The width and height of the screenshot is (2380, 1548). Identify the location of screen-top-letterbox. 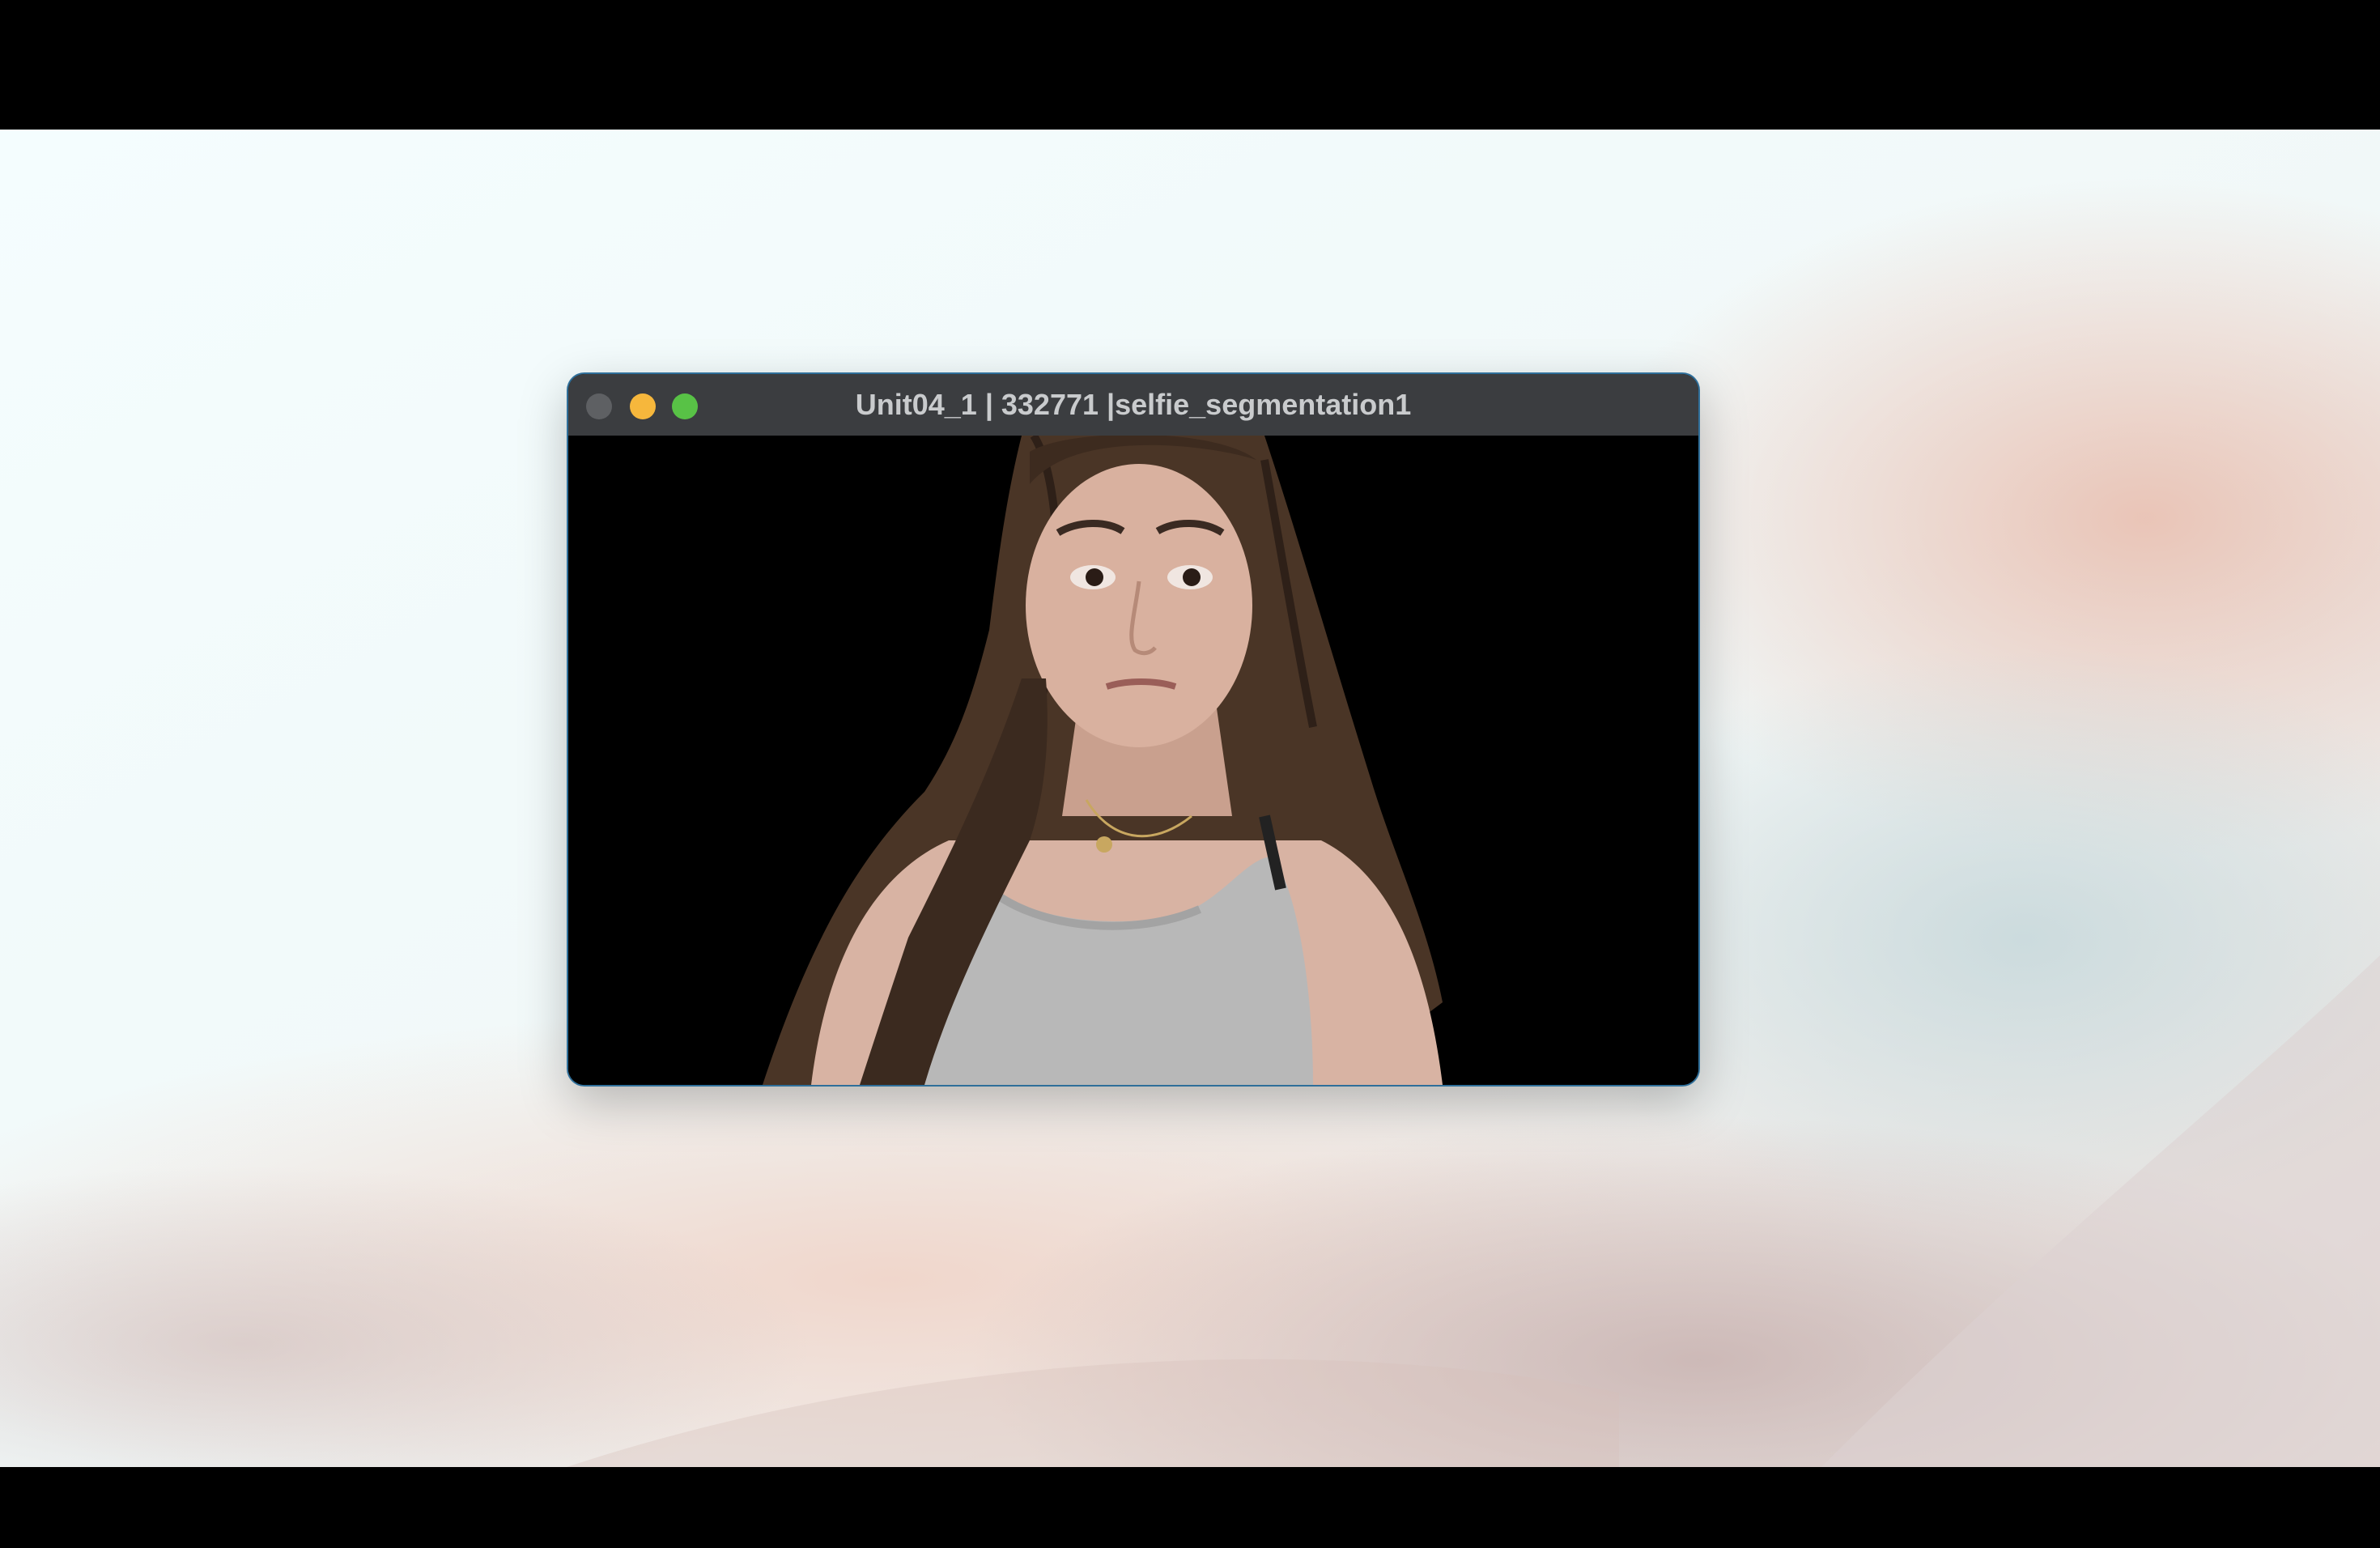
(1190, 65).